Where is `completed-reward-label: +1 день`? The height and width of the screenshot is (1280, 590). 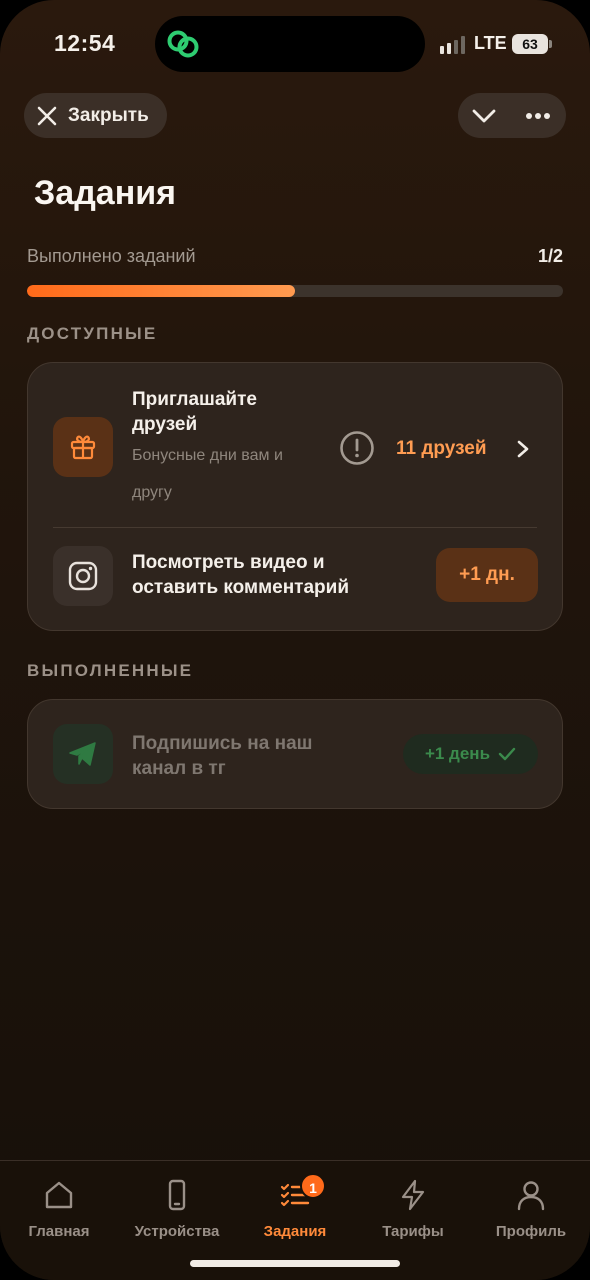
completed-reward-label: +1 день is located at coordinates (457, 753).